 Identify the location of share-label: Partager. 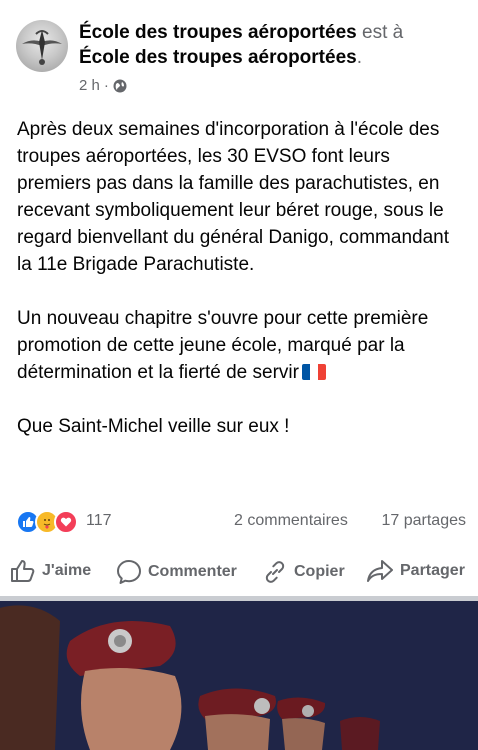
(432, 570).